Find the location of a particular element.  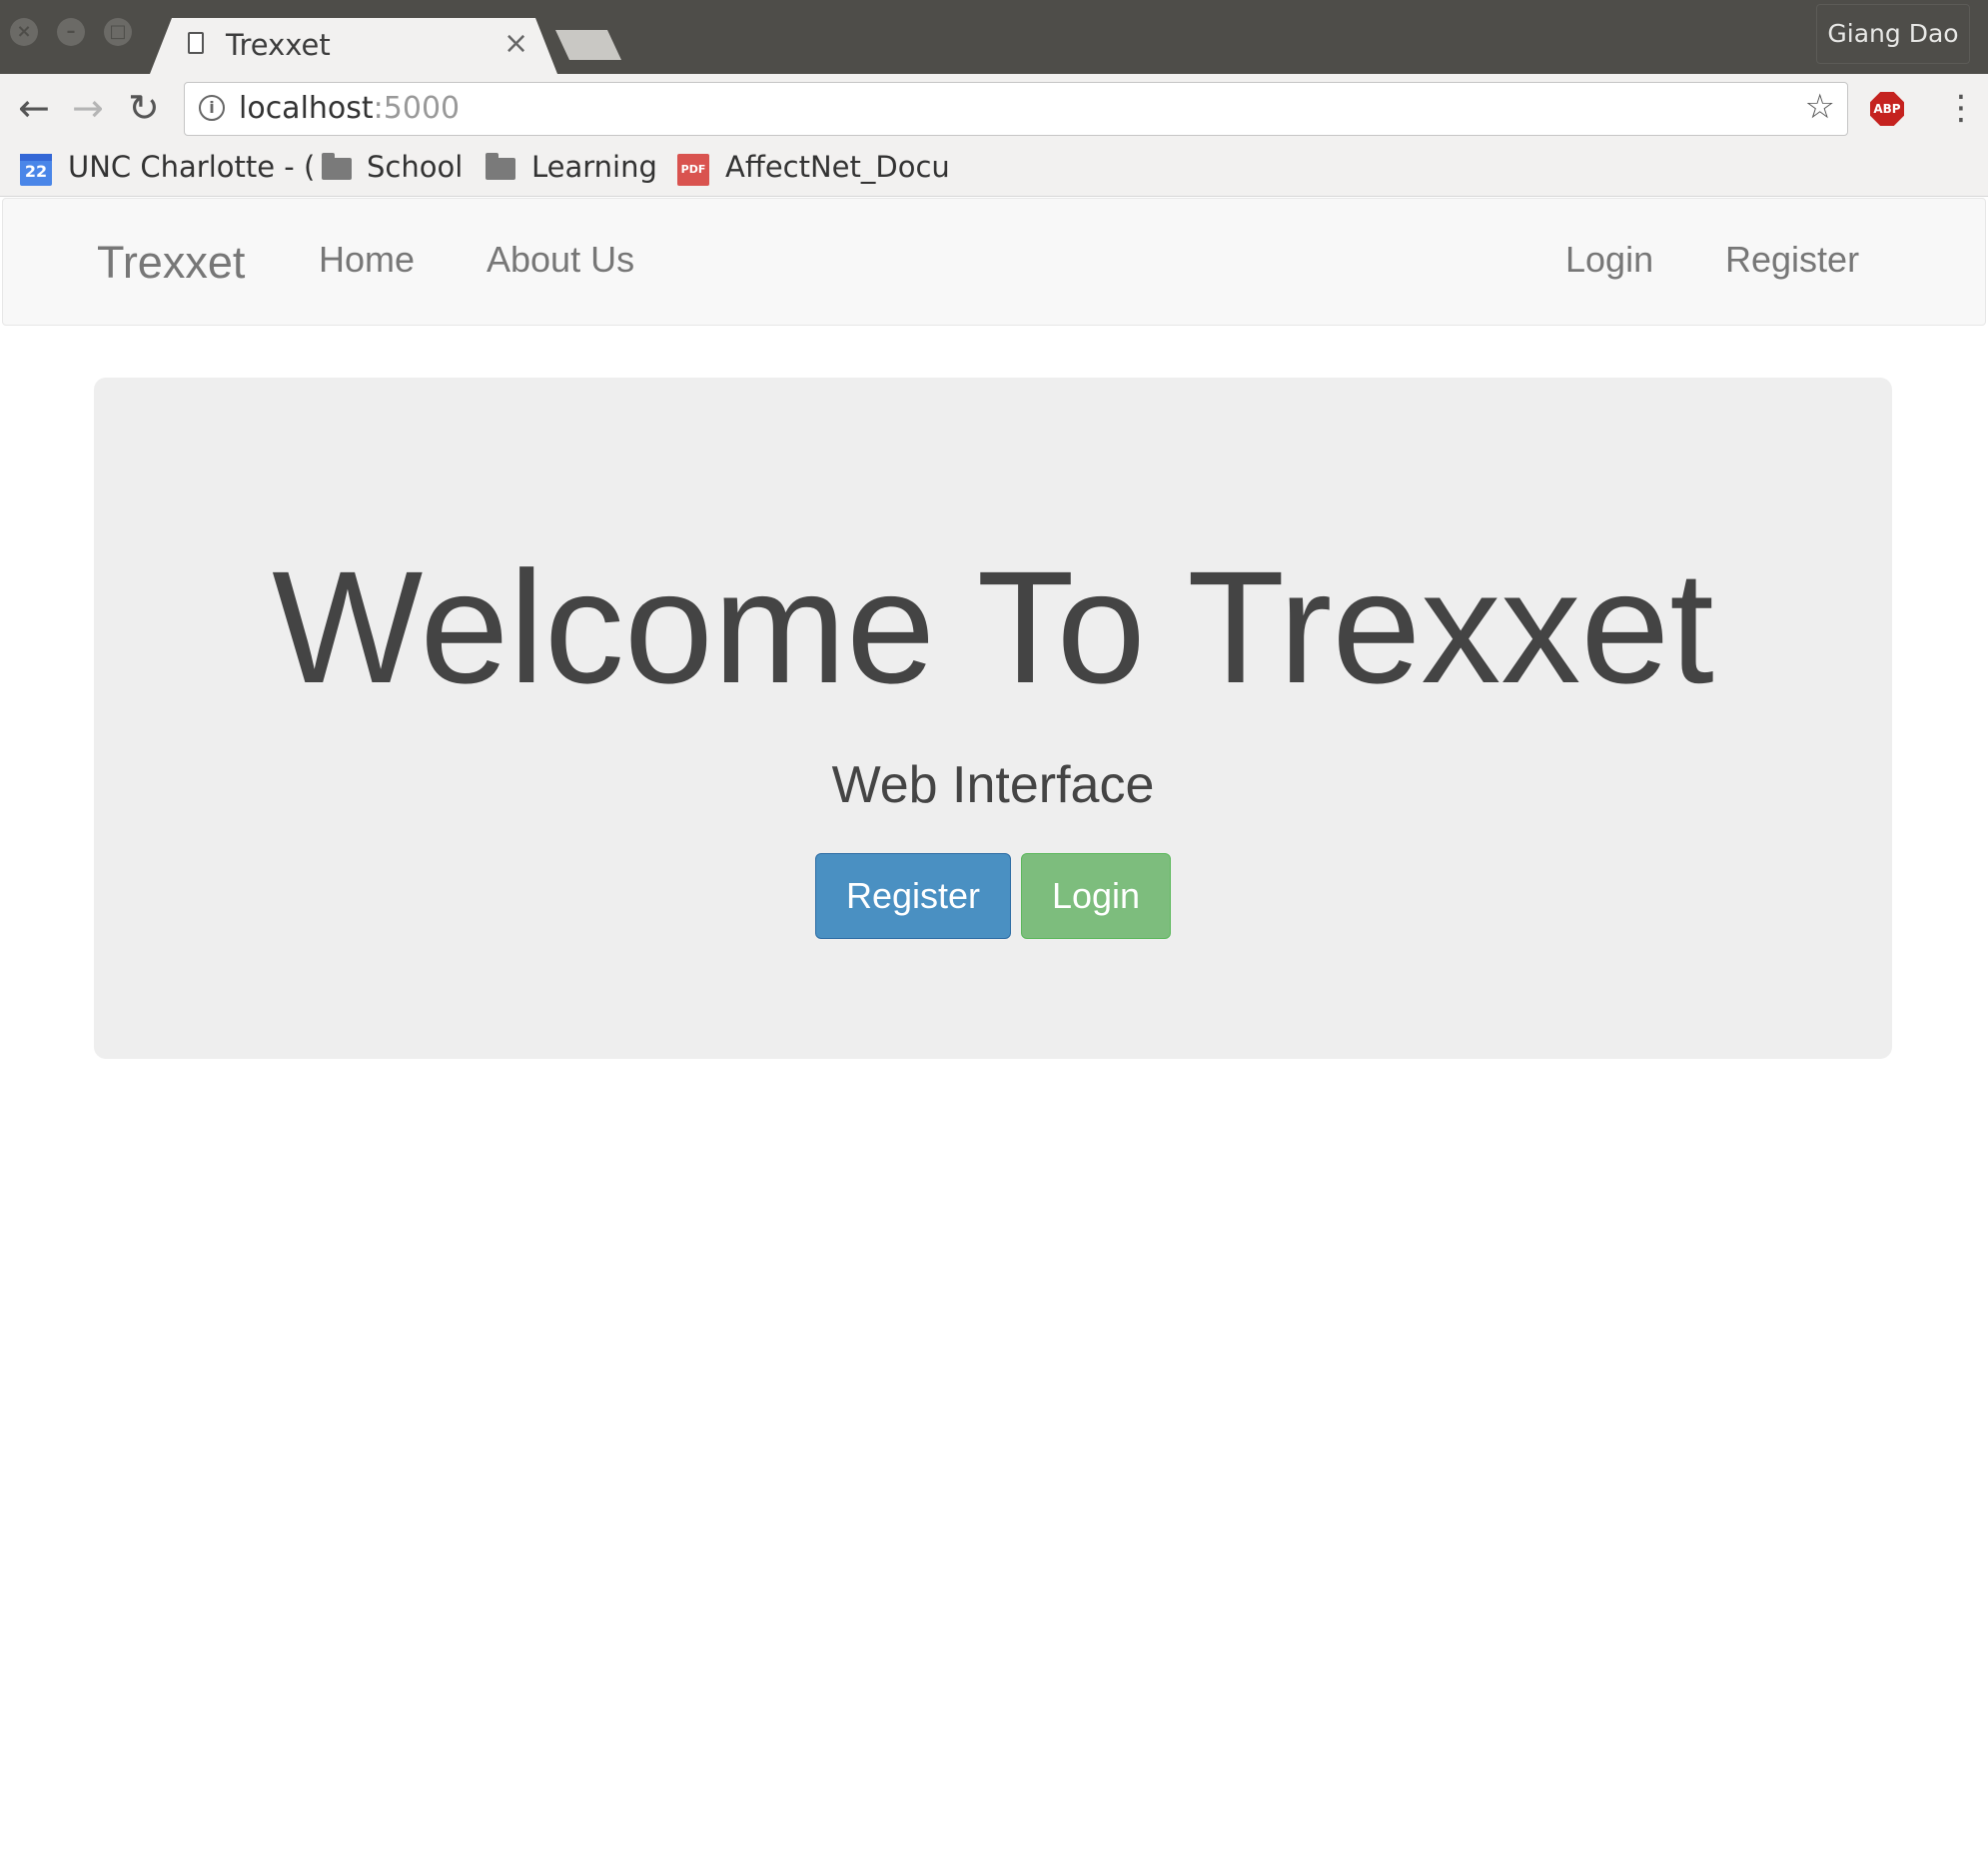

adblock-icon: ABP is located at coordinates (1887, 109).